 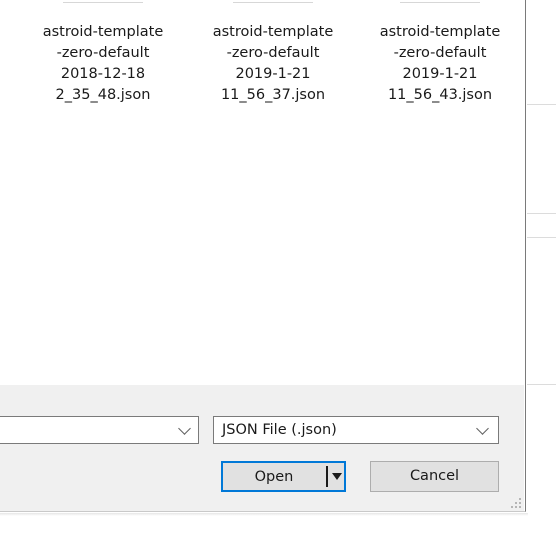 What do you see at coordinates (515, 502) in the screenshot?
I see `resize-grip-icon` at bounding box center [515, 502].